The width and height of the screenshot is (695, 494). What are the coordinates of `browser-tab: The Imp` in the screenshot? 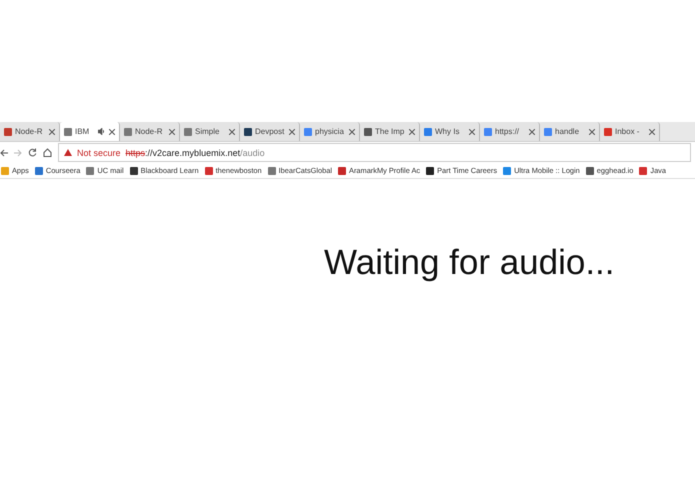 It's located at (390, 131).